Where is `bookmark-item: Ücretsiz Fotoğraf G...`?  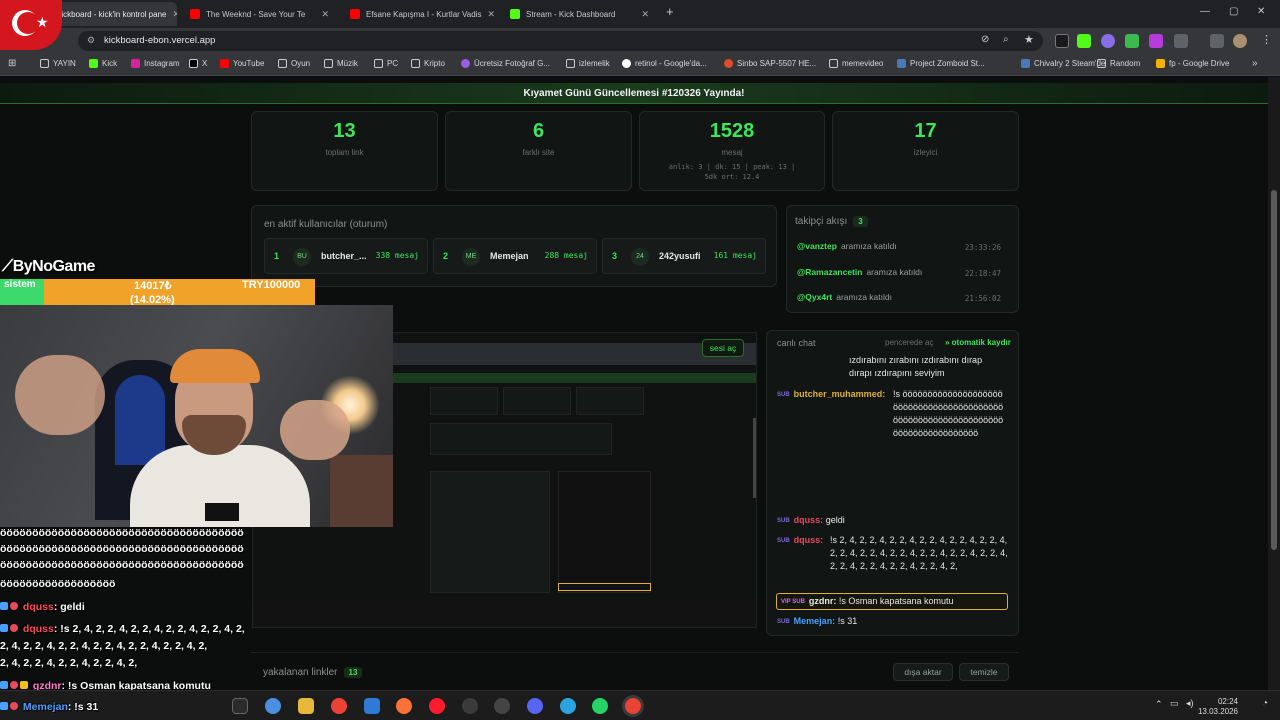
bookmark-item: Ücretsiz Fotoğraf G... is located at coordinates (505, 63).